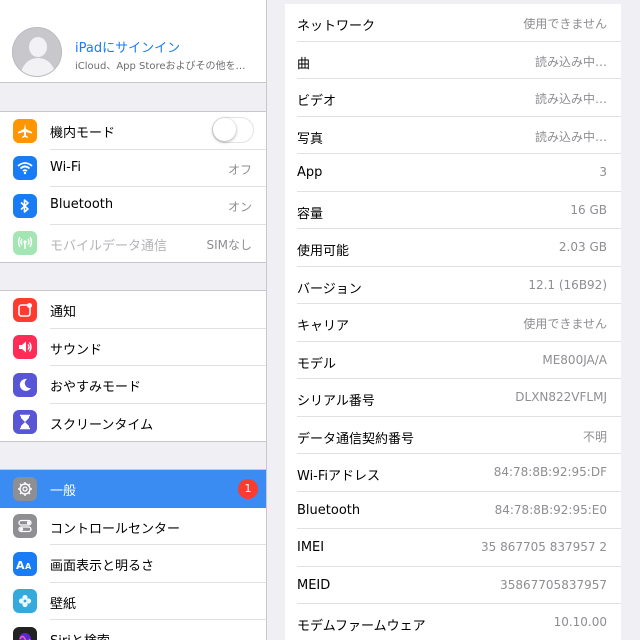  What do you see at coordinates (603, 172) in the screenshot?
I see `about-row-value: 3` at bounding box center [603, 172].